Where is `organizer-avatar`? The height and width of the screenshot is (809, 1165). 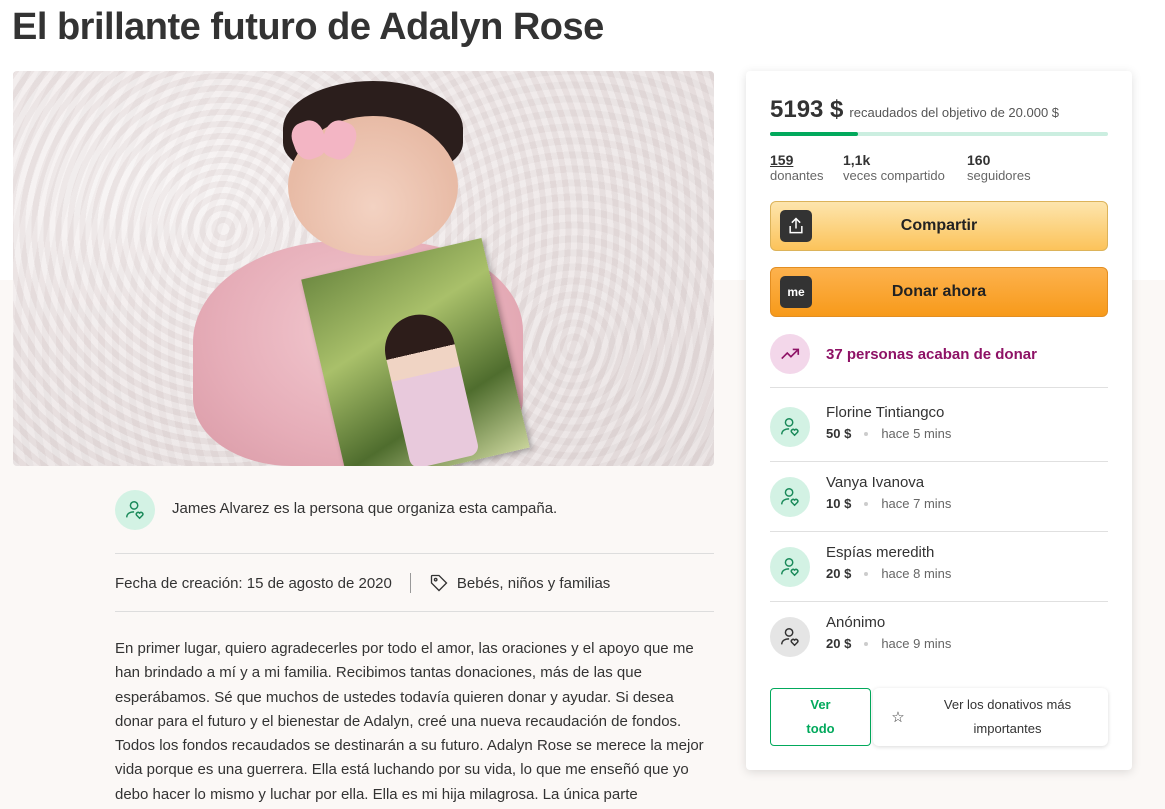 organizer-avatar is located at coordinates (135, 510).